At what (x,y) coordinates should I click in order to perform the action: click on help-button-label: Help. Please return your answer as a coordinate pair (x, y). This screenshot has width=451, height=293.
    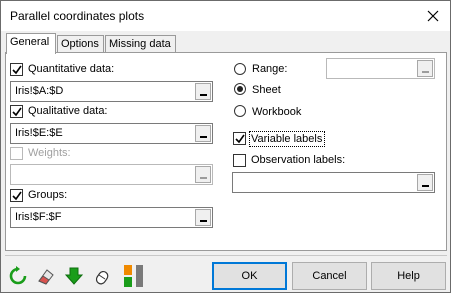
    Looking at the image, I should click on (408, 276).